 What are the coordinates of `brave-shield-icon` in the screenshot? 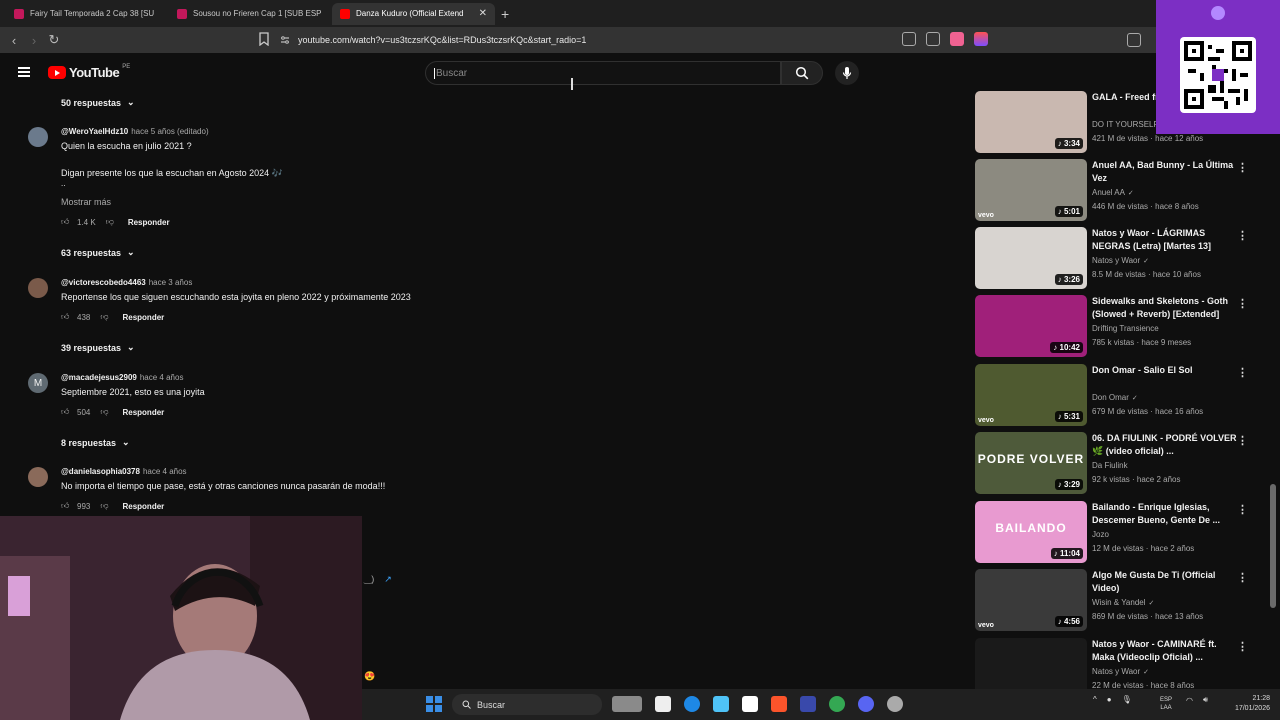 It's located at (957, 39).